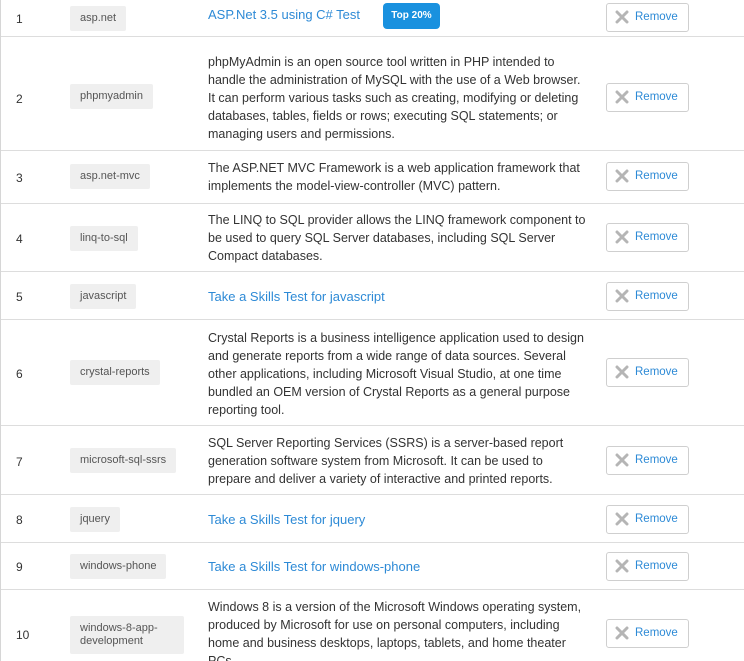 This screenshot has height=661, width=744. What do you see at coordinates (118, 566) in the screenshot?
I see `tag-badge: windows-phone` at bounding box center [118, 566].